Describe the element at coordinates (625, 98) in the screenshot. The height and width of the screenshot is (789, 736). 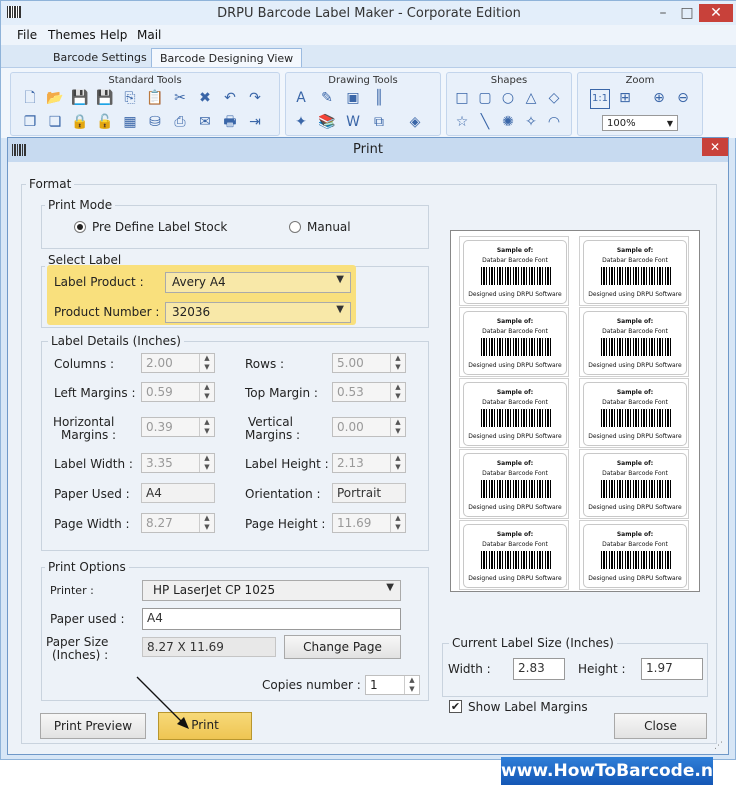
I see `fit-page-icon: ⊞` at that location.